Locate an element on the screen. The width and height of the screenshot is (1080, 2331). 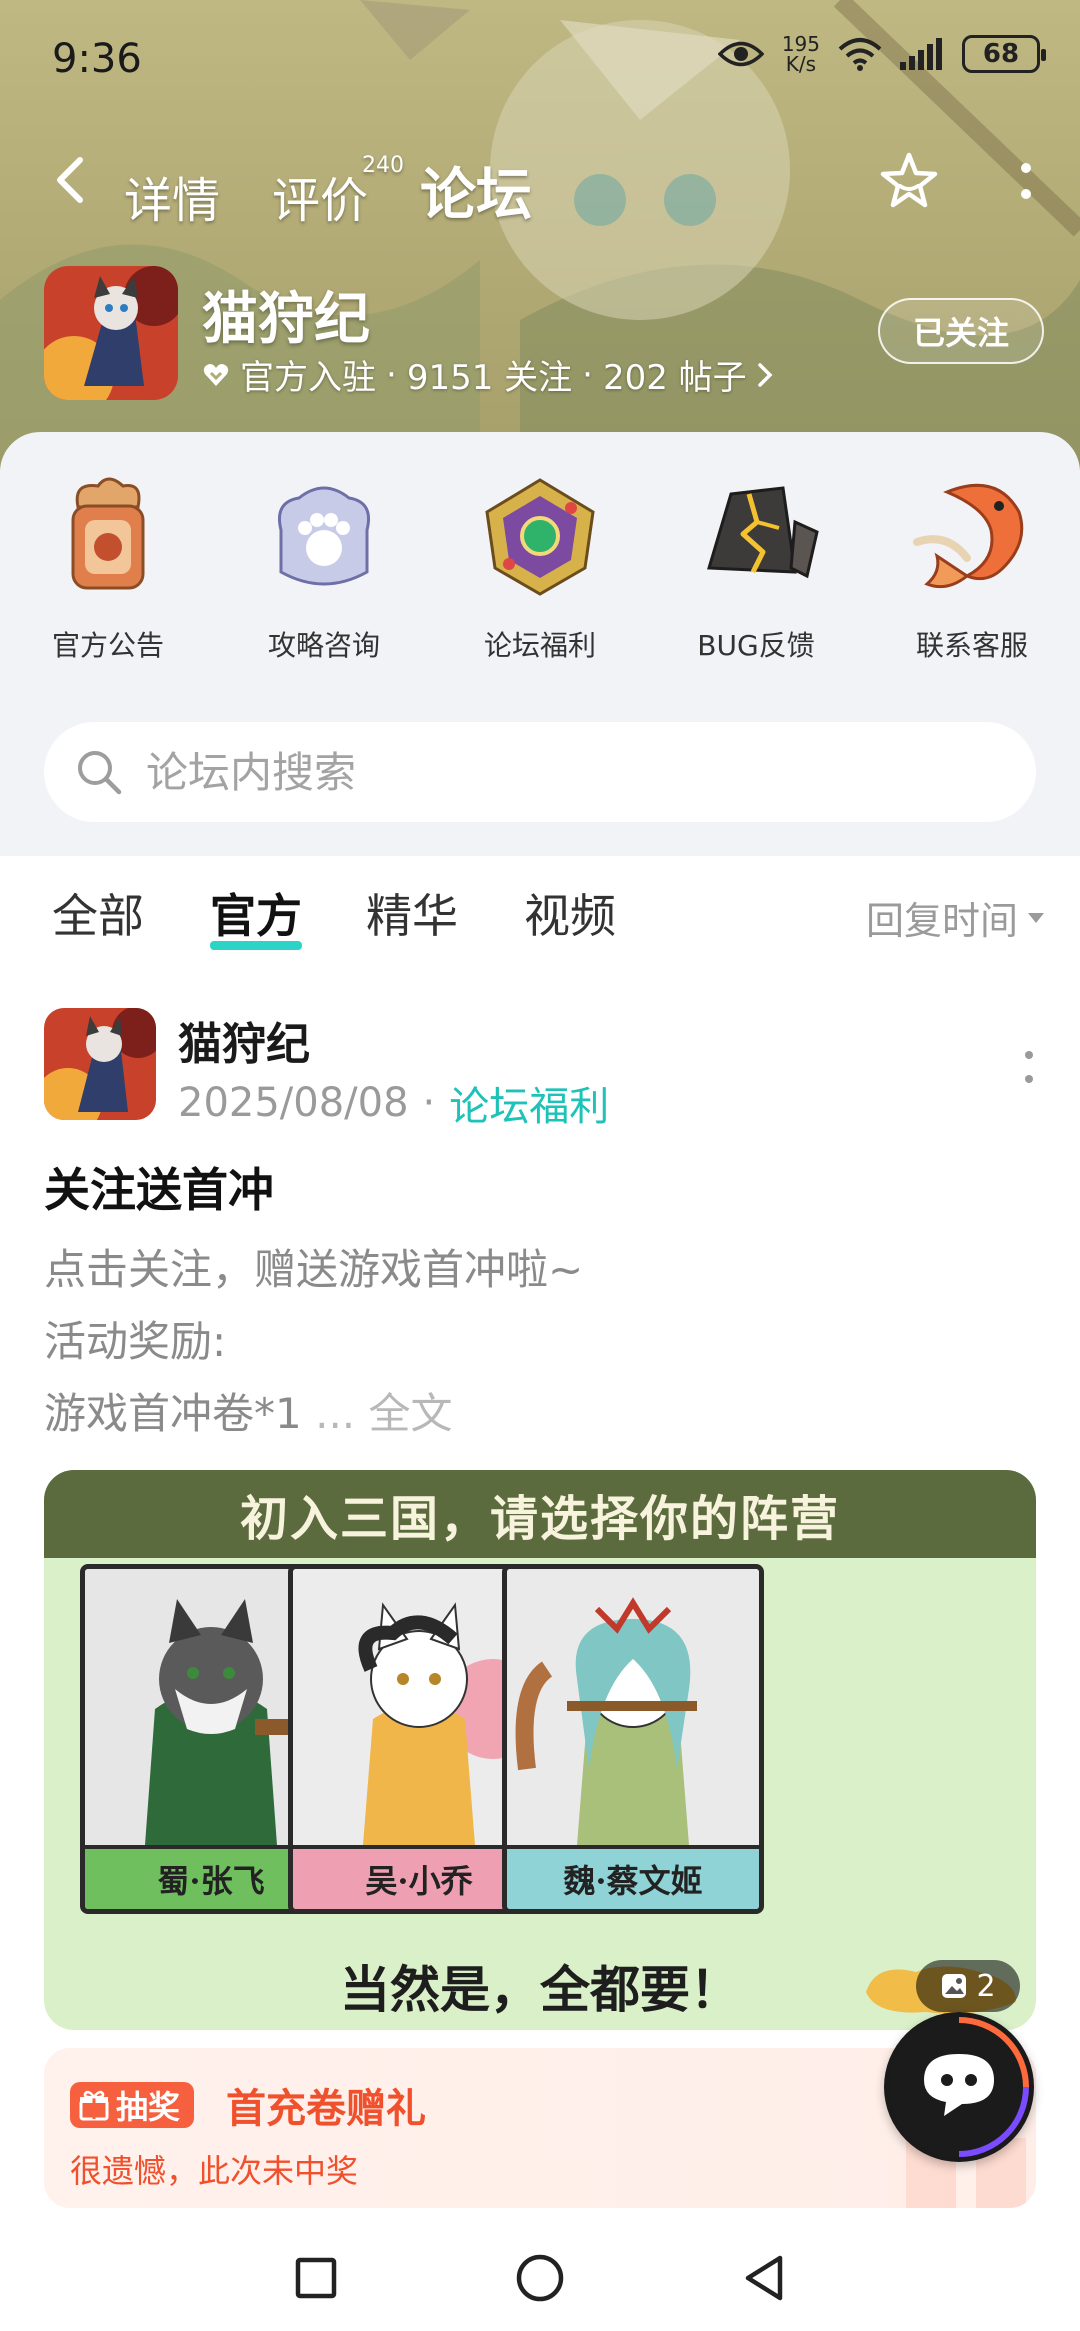
full-text-link: 全文 is located at coordinates (411, 1413).